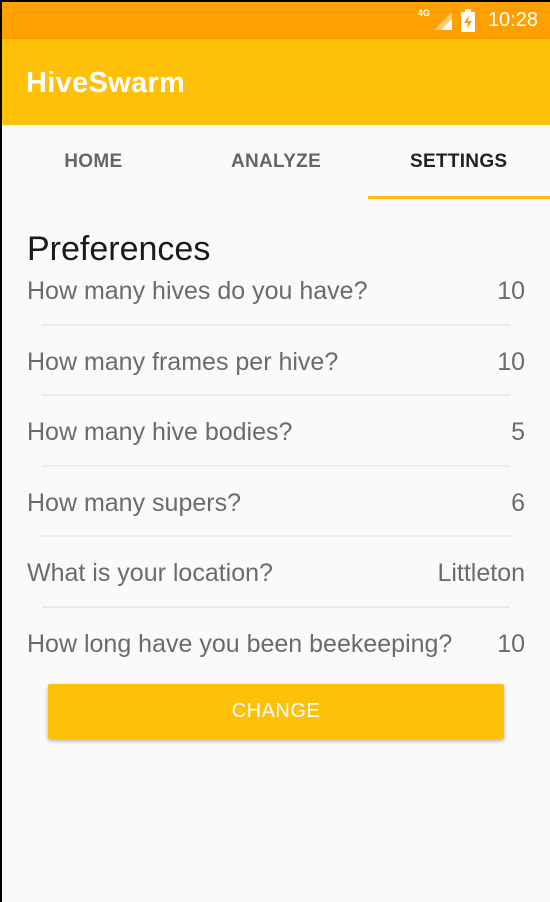  What do you see at coordinates (240, 643) in the screenshot?
I see `pref-label: How long have you been beekeeping?` at bounding box center [240, 643].